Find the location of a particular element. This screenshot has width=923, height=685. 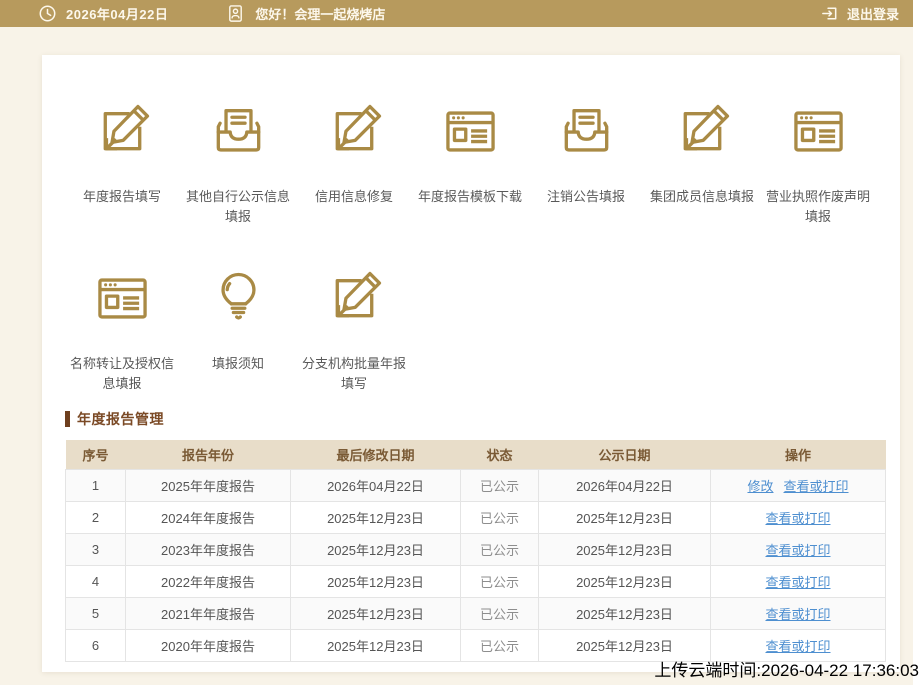

cell-year: 2024年年度报告 is located at coordinates (208, 517).